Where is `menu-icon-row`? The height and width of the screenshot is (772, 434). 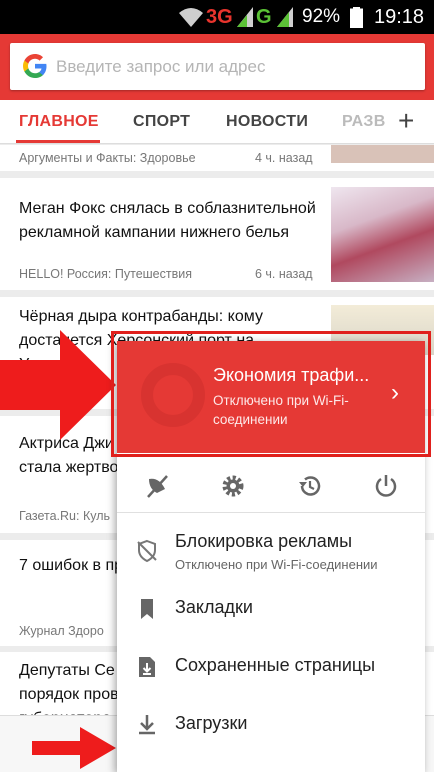
menu-icon-row is located at coordinates (271, 483).